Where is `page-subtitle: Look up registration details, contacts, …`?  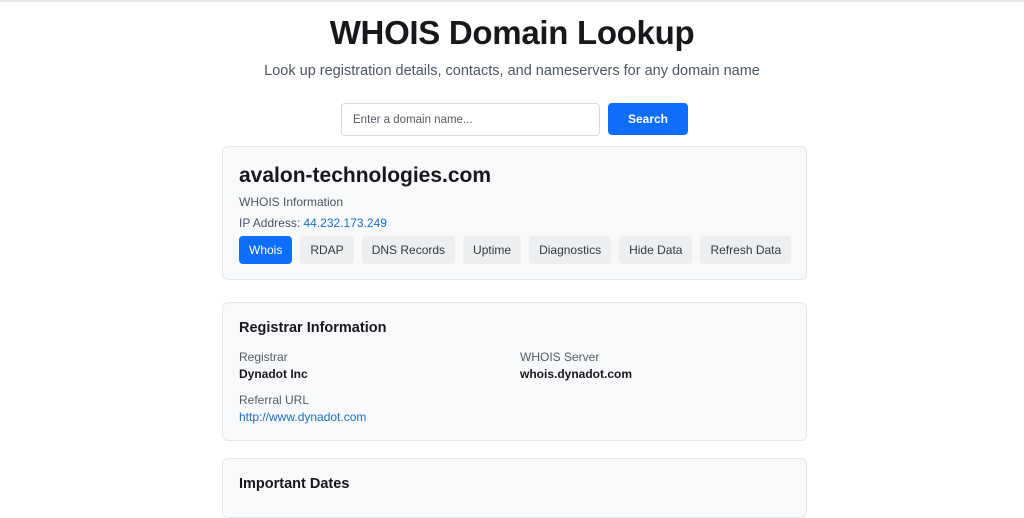
page-subtitle: Look up registration details, contacts, … is located at coordinates (512, 71).